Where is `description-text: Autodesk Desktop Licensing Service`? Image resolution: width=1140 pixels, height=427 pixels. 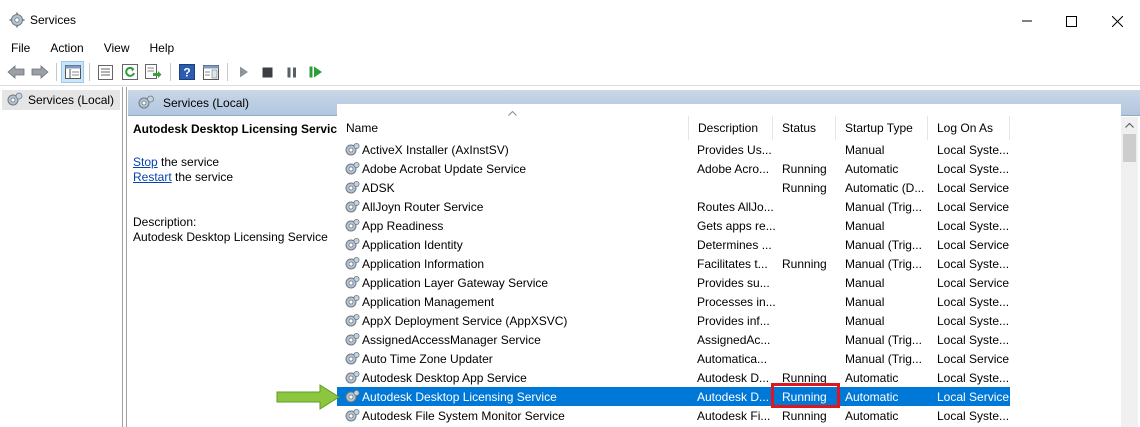
description-text: Autodesk Desktop Licensing Service is located at coordinates (230, 237).